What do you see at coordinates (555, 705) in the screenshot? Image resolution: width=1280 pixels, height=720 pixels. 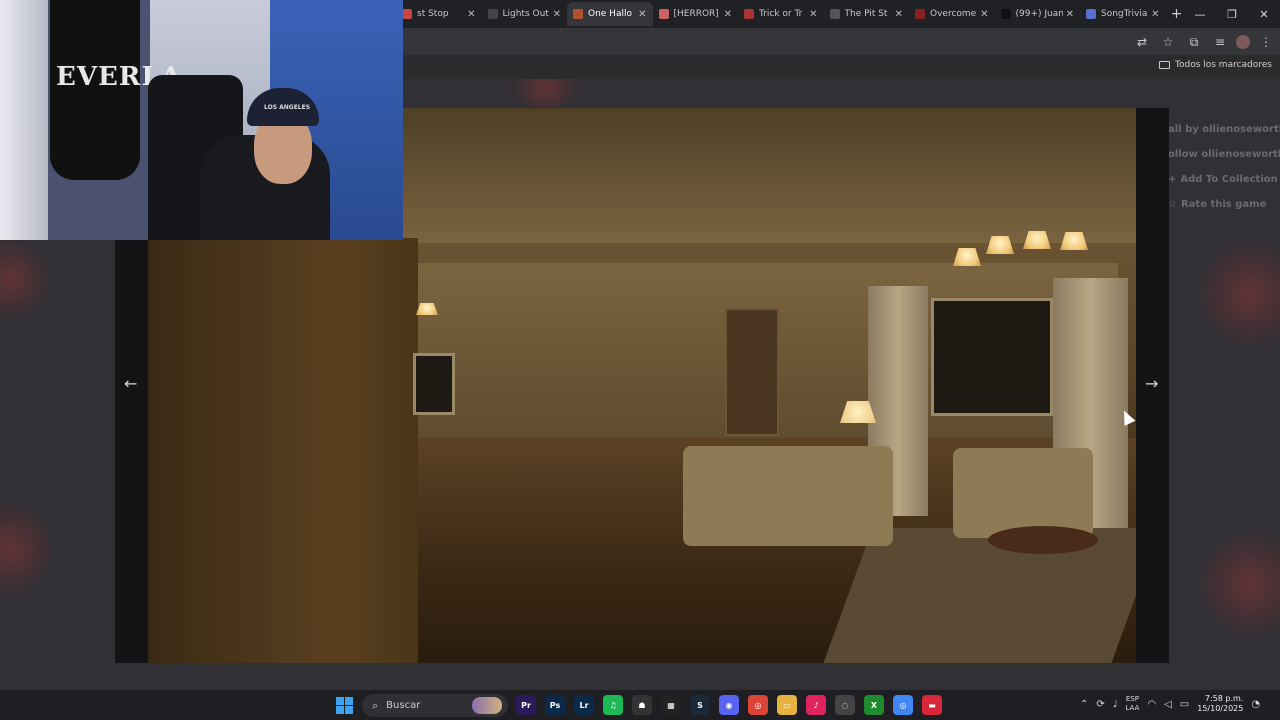 I see `taskbar-app-photoshop-icon: Ps` at bounding box center [555, 705].